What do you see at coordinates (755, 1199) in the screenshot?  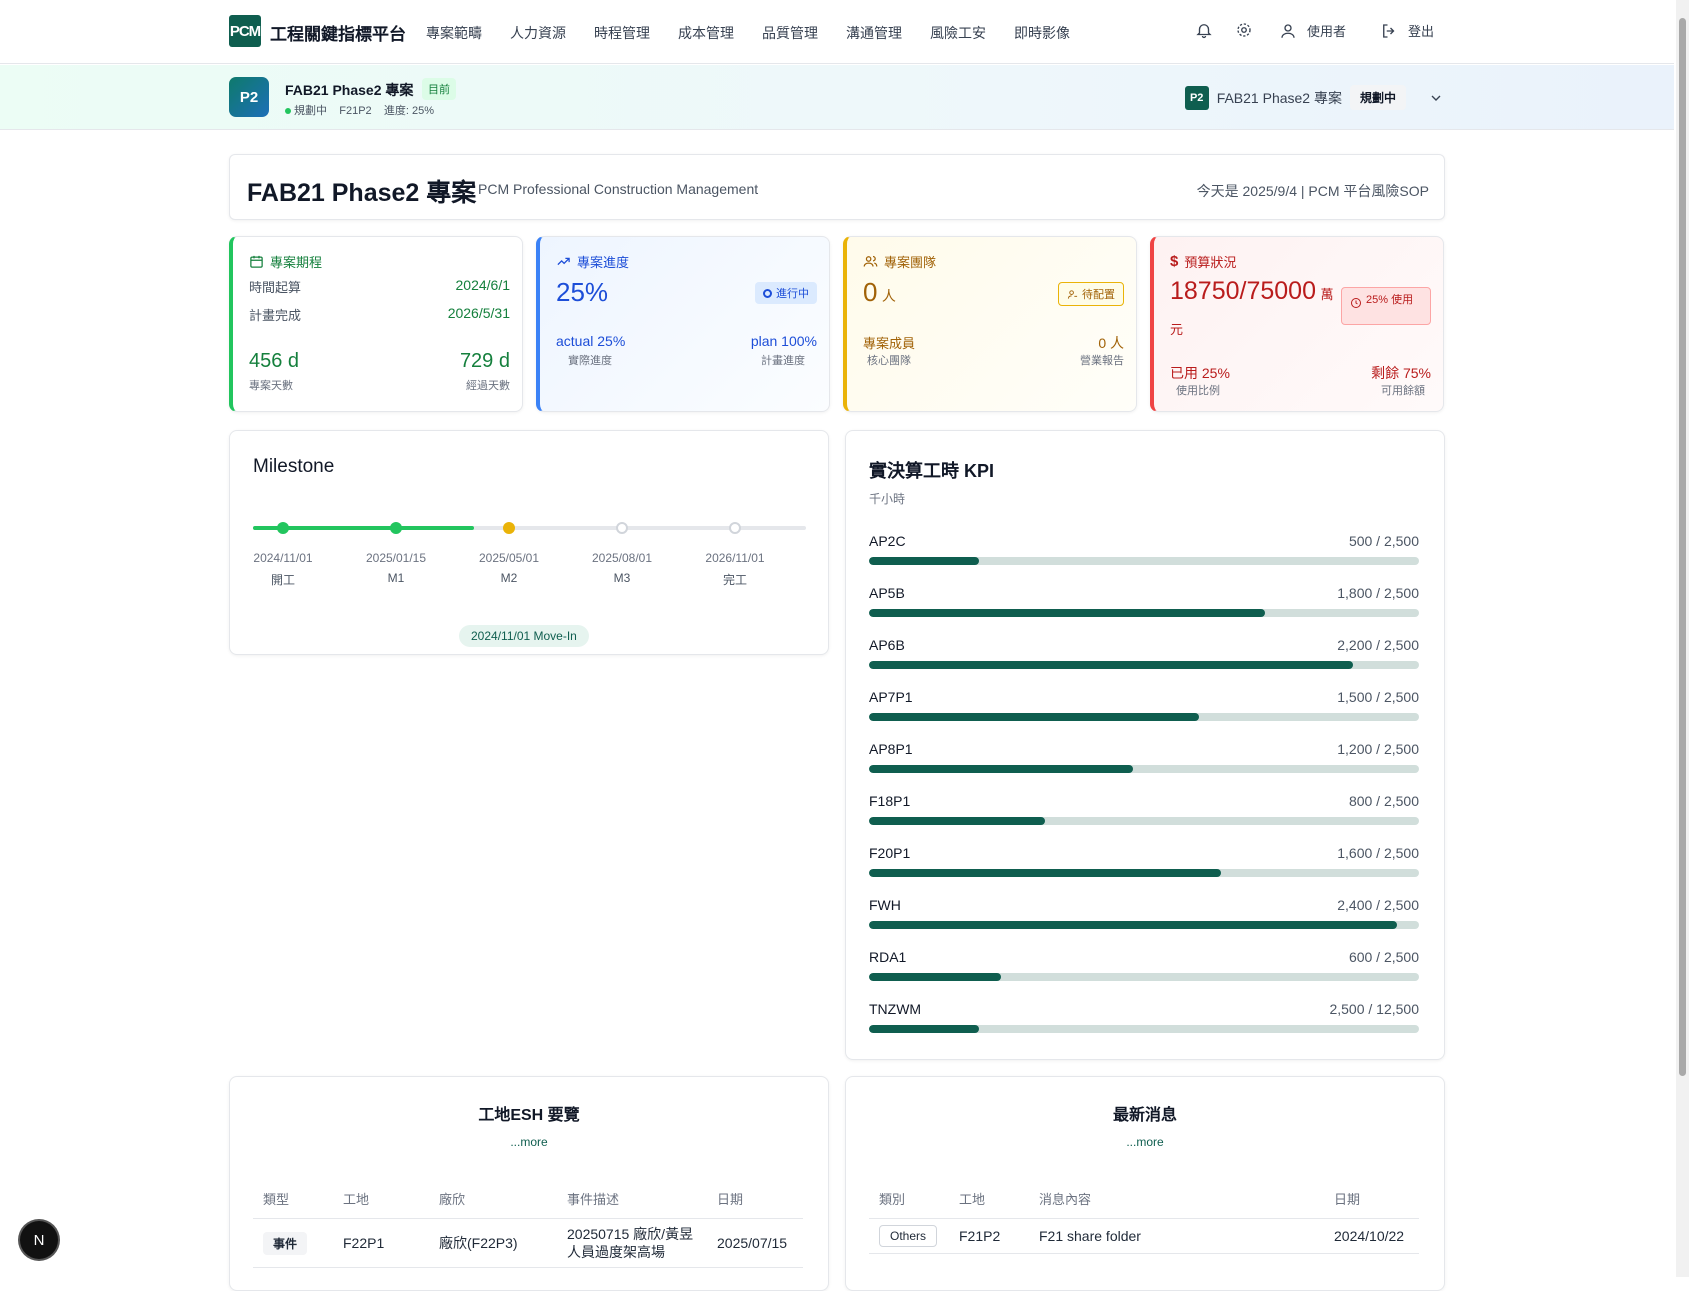 I see `esh-col-date: 日期` at bounding box center [755, 1199].